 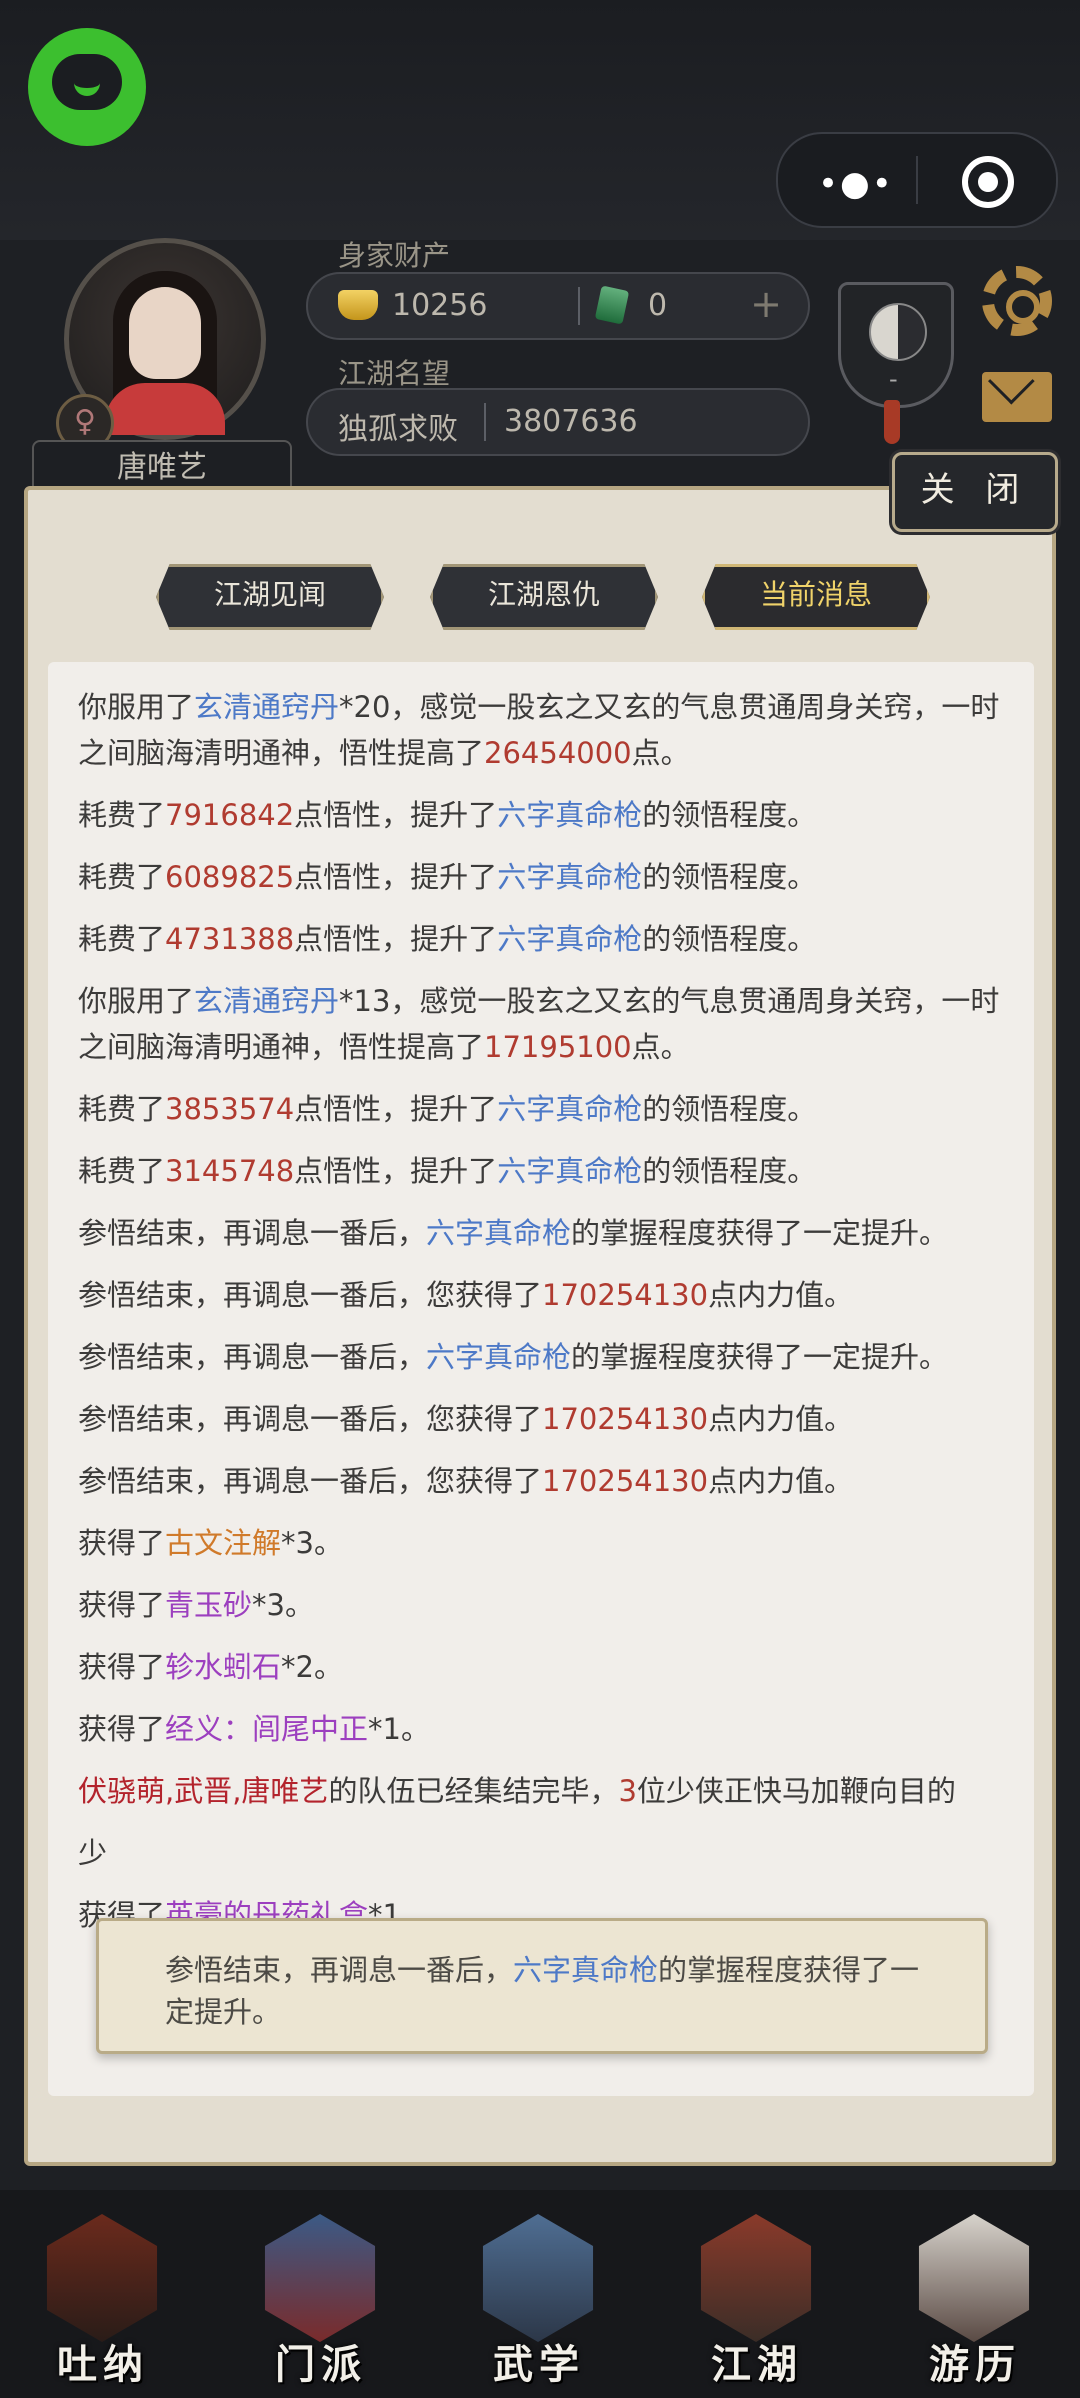 What do you see at coordinates (320, 2278) in the screenshot?
I see `sect-banner-icon` at bounding box center [320, 2278].